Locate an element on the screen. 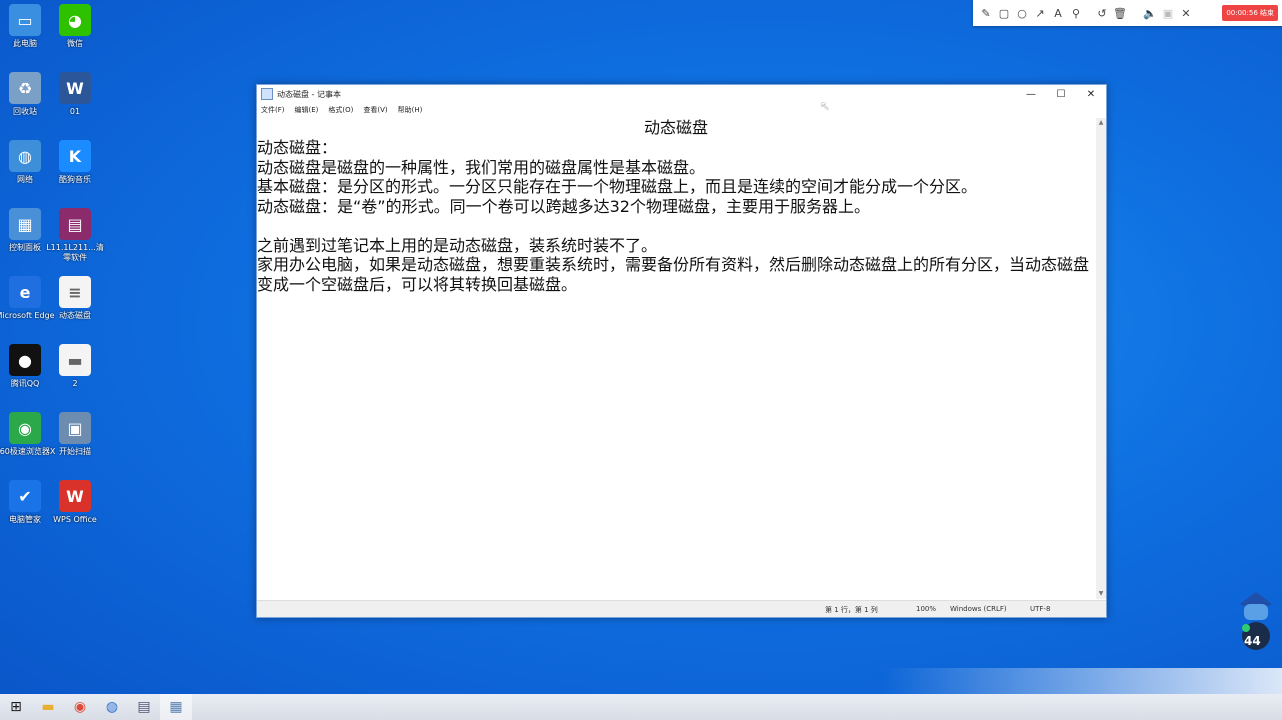  badge-number: 44 is located at coordinates (1252, 641).